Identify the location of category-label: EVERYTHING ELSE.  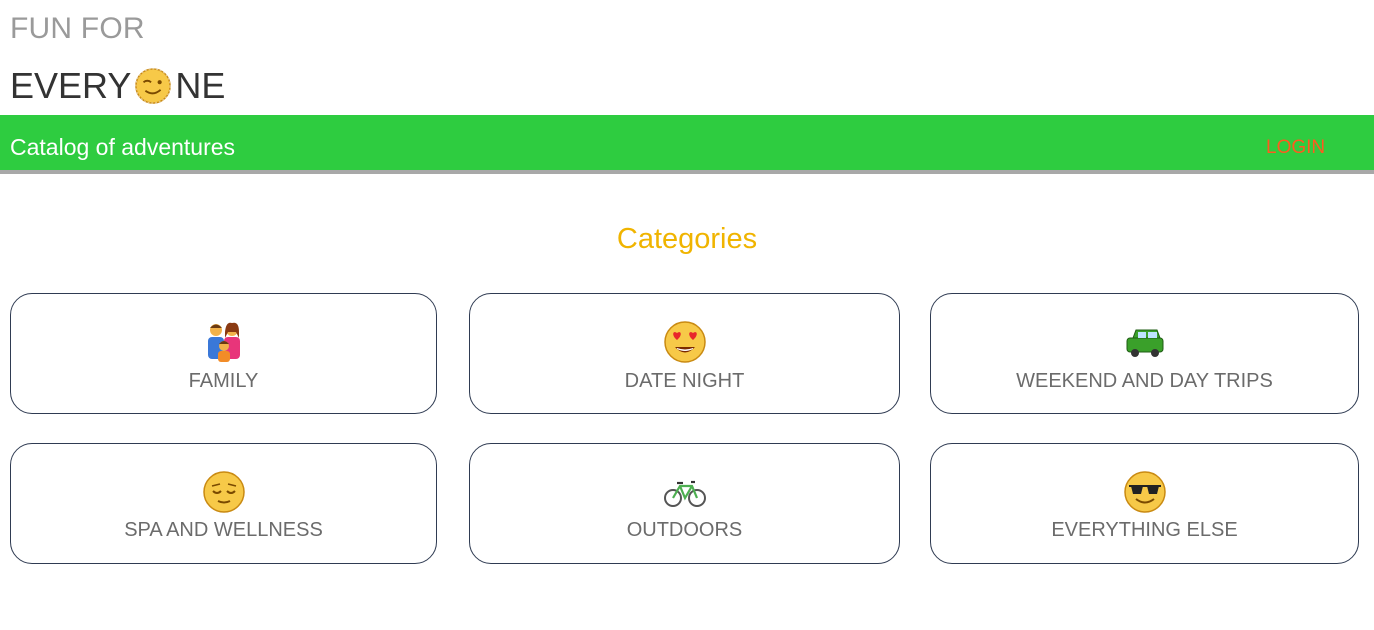
(1144, 530).